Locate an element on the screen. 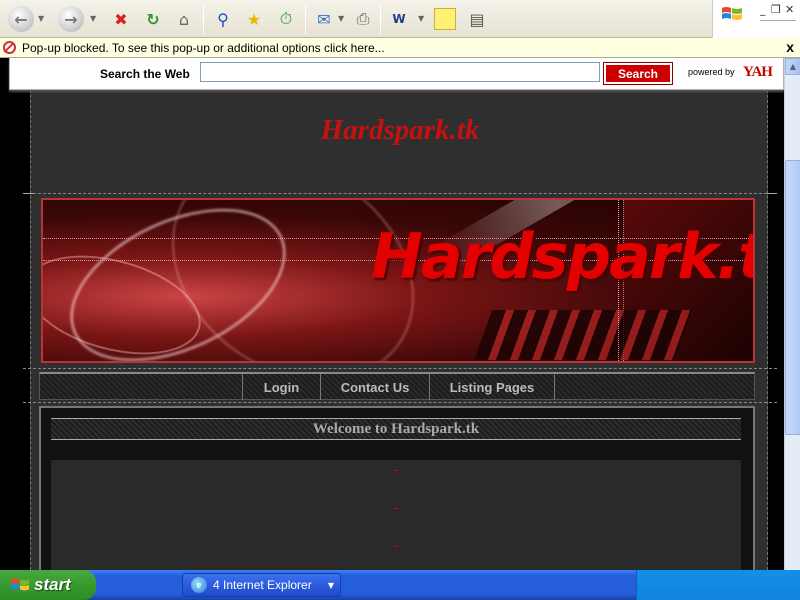 Image resolution: width=800 pixels, height=600 pixels. browser-toolbar: ← ▼ → ▼ ✖ ↻ ⌂ ⚲ ★ ⏱ ✉ ▼ ⎙ W ▼ ▤ is located at coordinates (400, 19).